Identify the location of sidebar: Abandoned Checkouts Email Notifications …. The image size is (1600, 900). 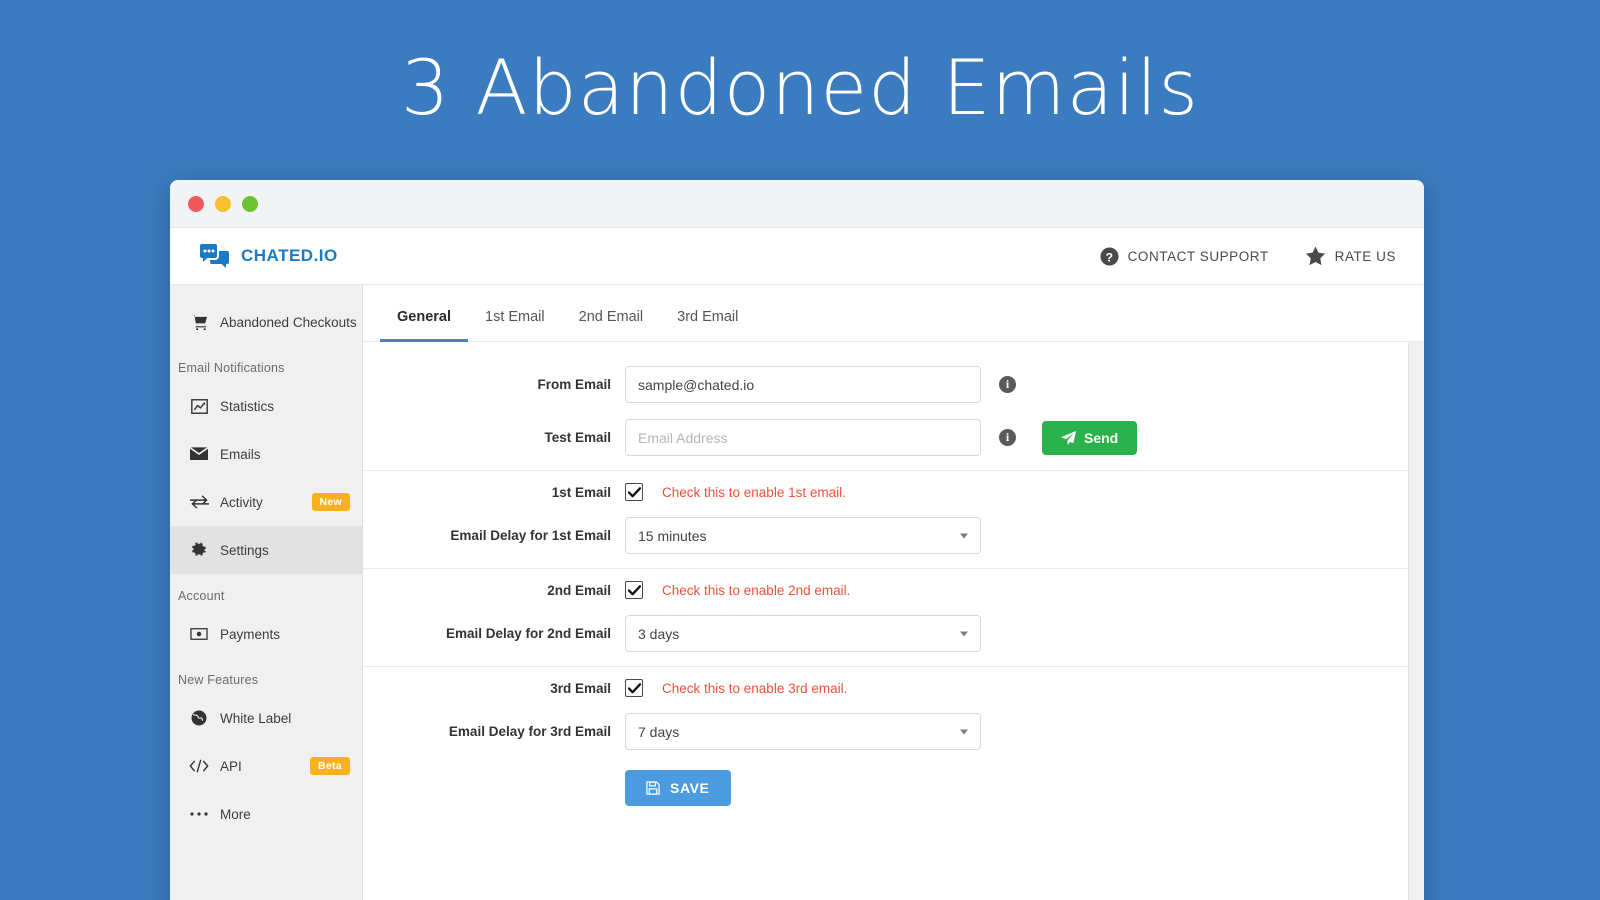
(266, 592).